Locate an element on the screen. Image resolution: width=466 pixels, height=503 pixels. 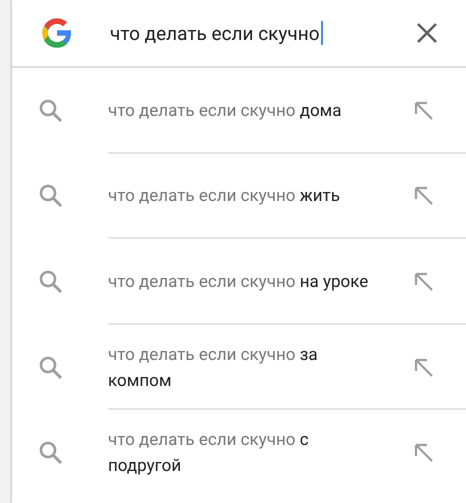
suggestion-text: что делать если скучно с подругой is located at coordinates (243, 453).